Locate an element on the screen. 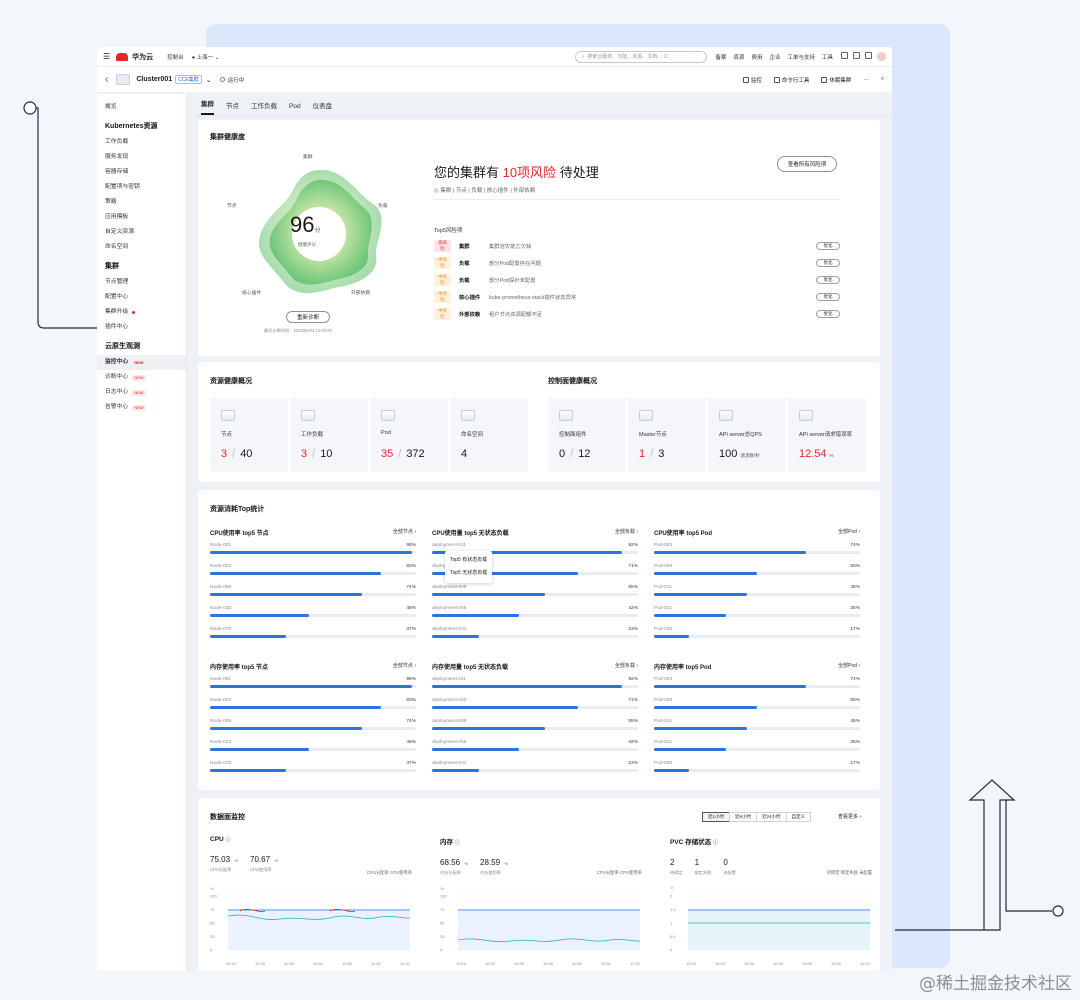  search-icon: ⌕ is located at coordinates (882, 79).